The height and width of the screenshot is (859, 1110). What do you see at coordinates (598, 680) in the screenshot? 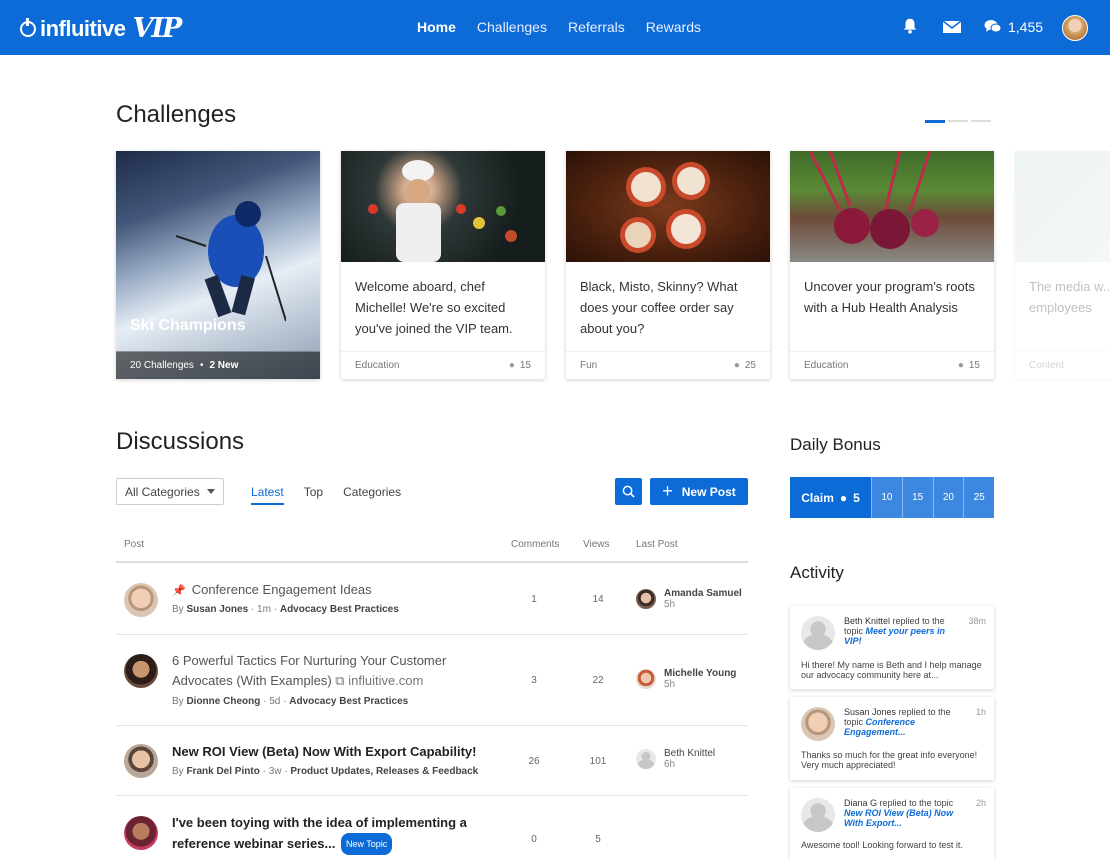
I see `view-count: 22` at bounding box center [598, 680].